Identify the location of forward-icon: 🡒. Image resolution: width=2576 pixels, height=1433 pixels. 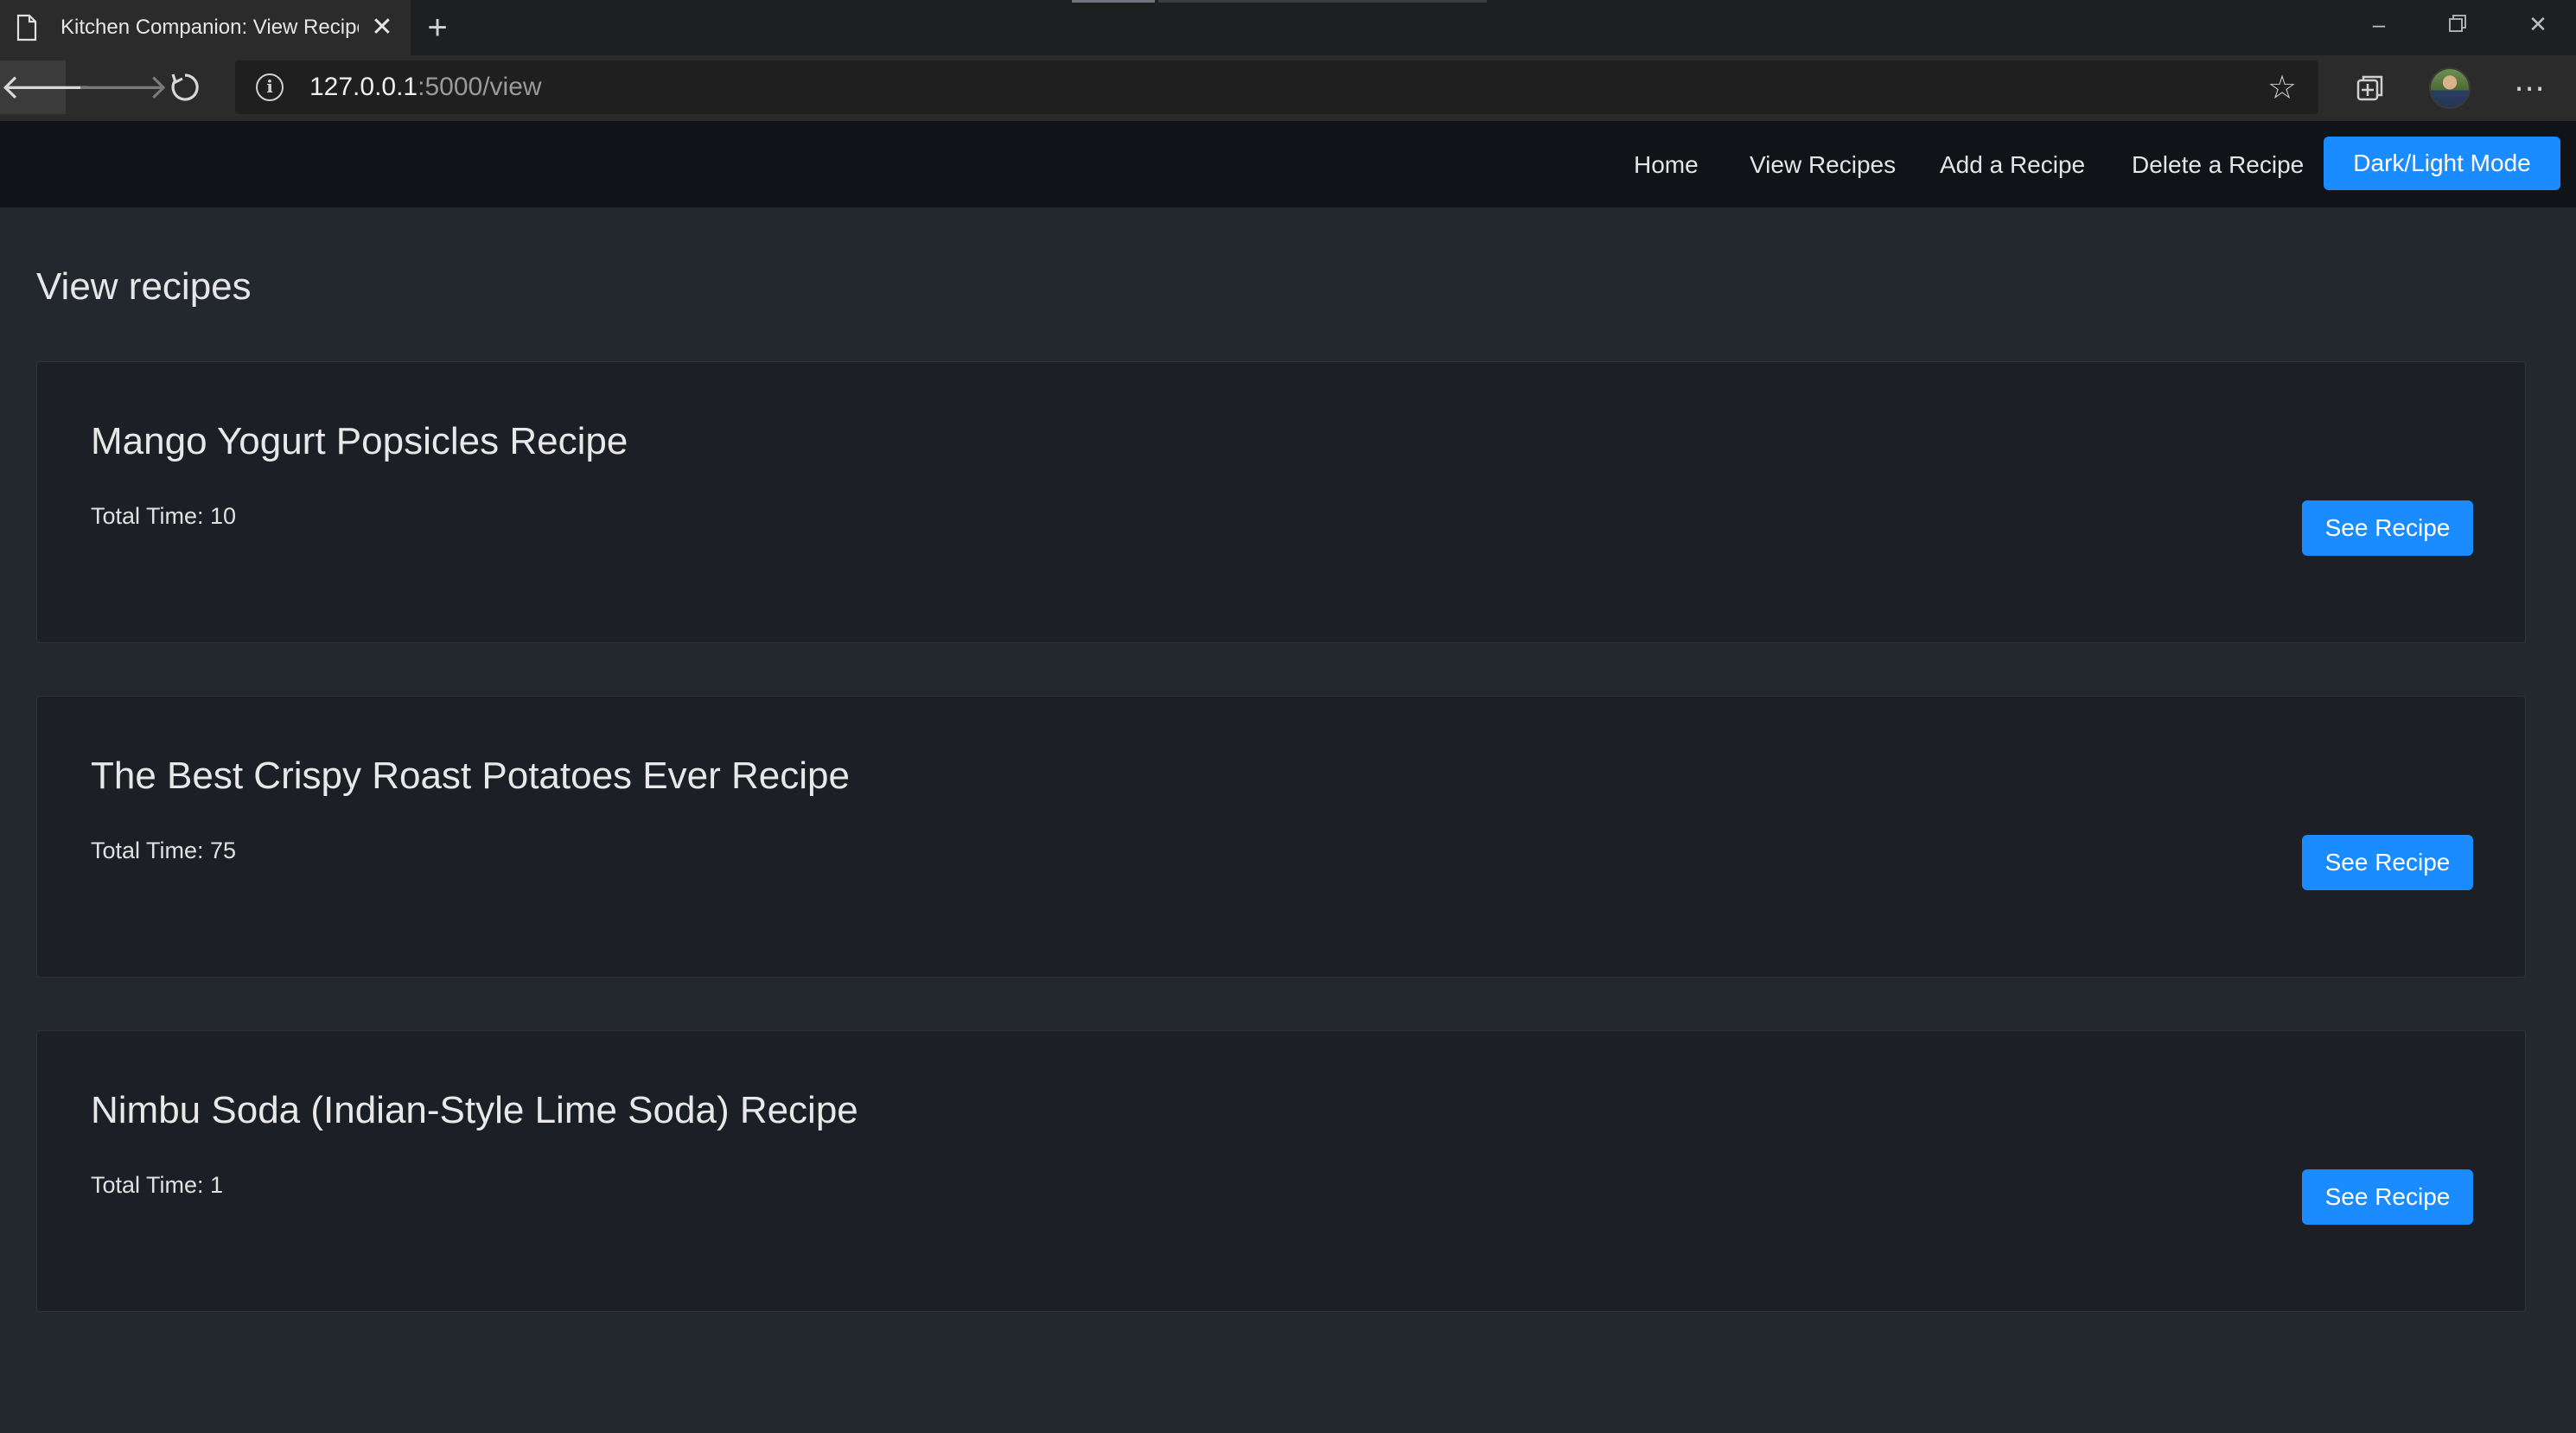
(122, 87).